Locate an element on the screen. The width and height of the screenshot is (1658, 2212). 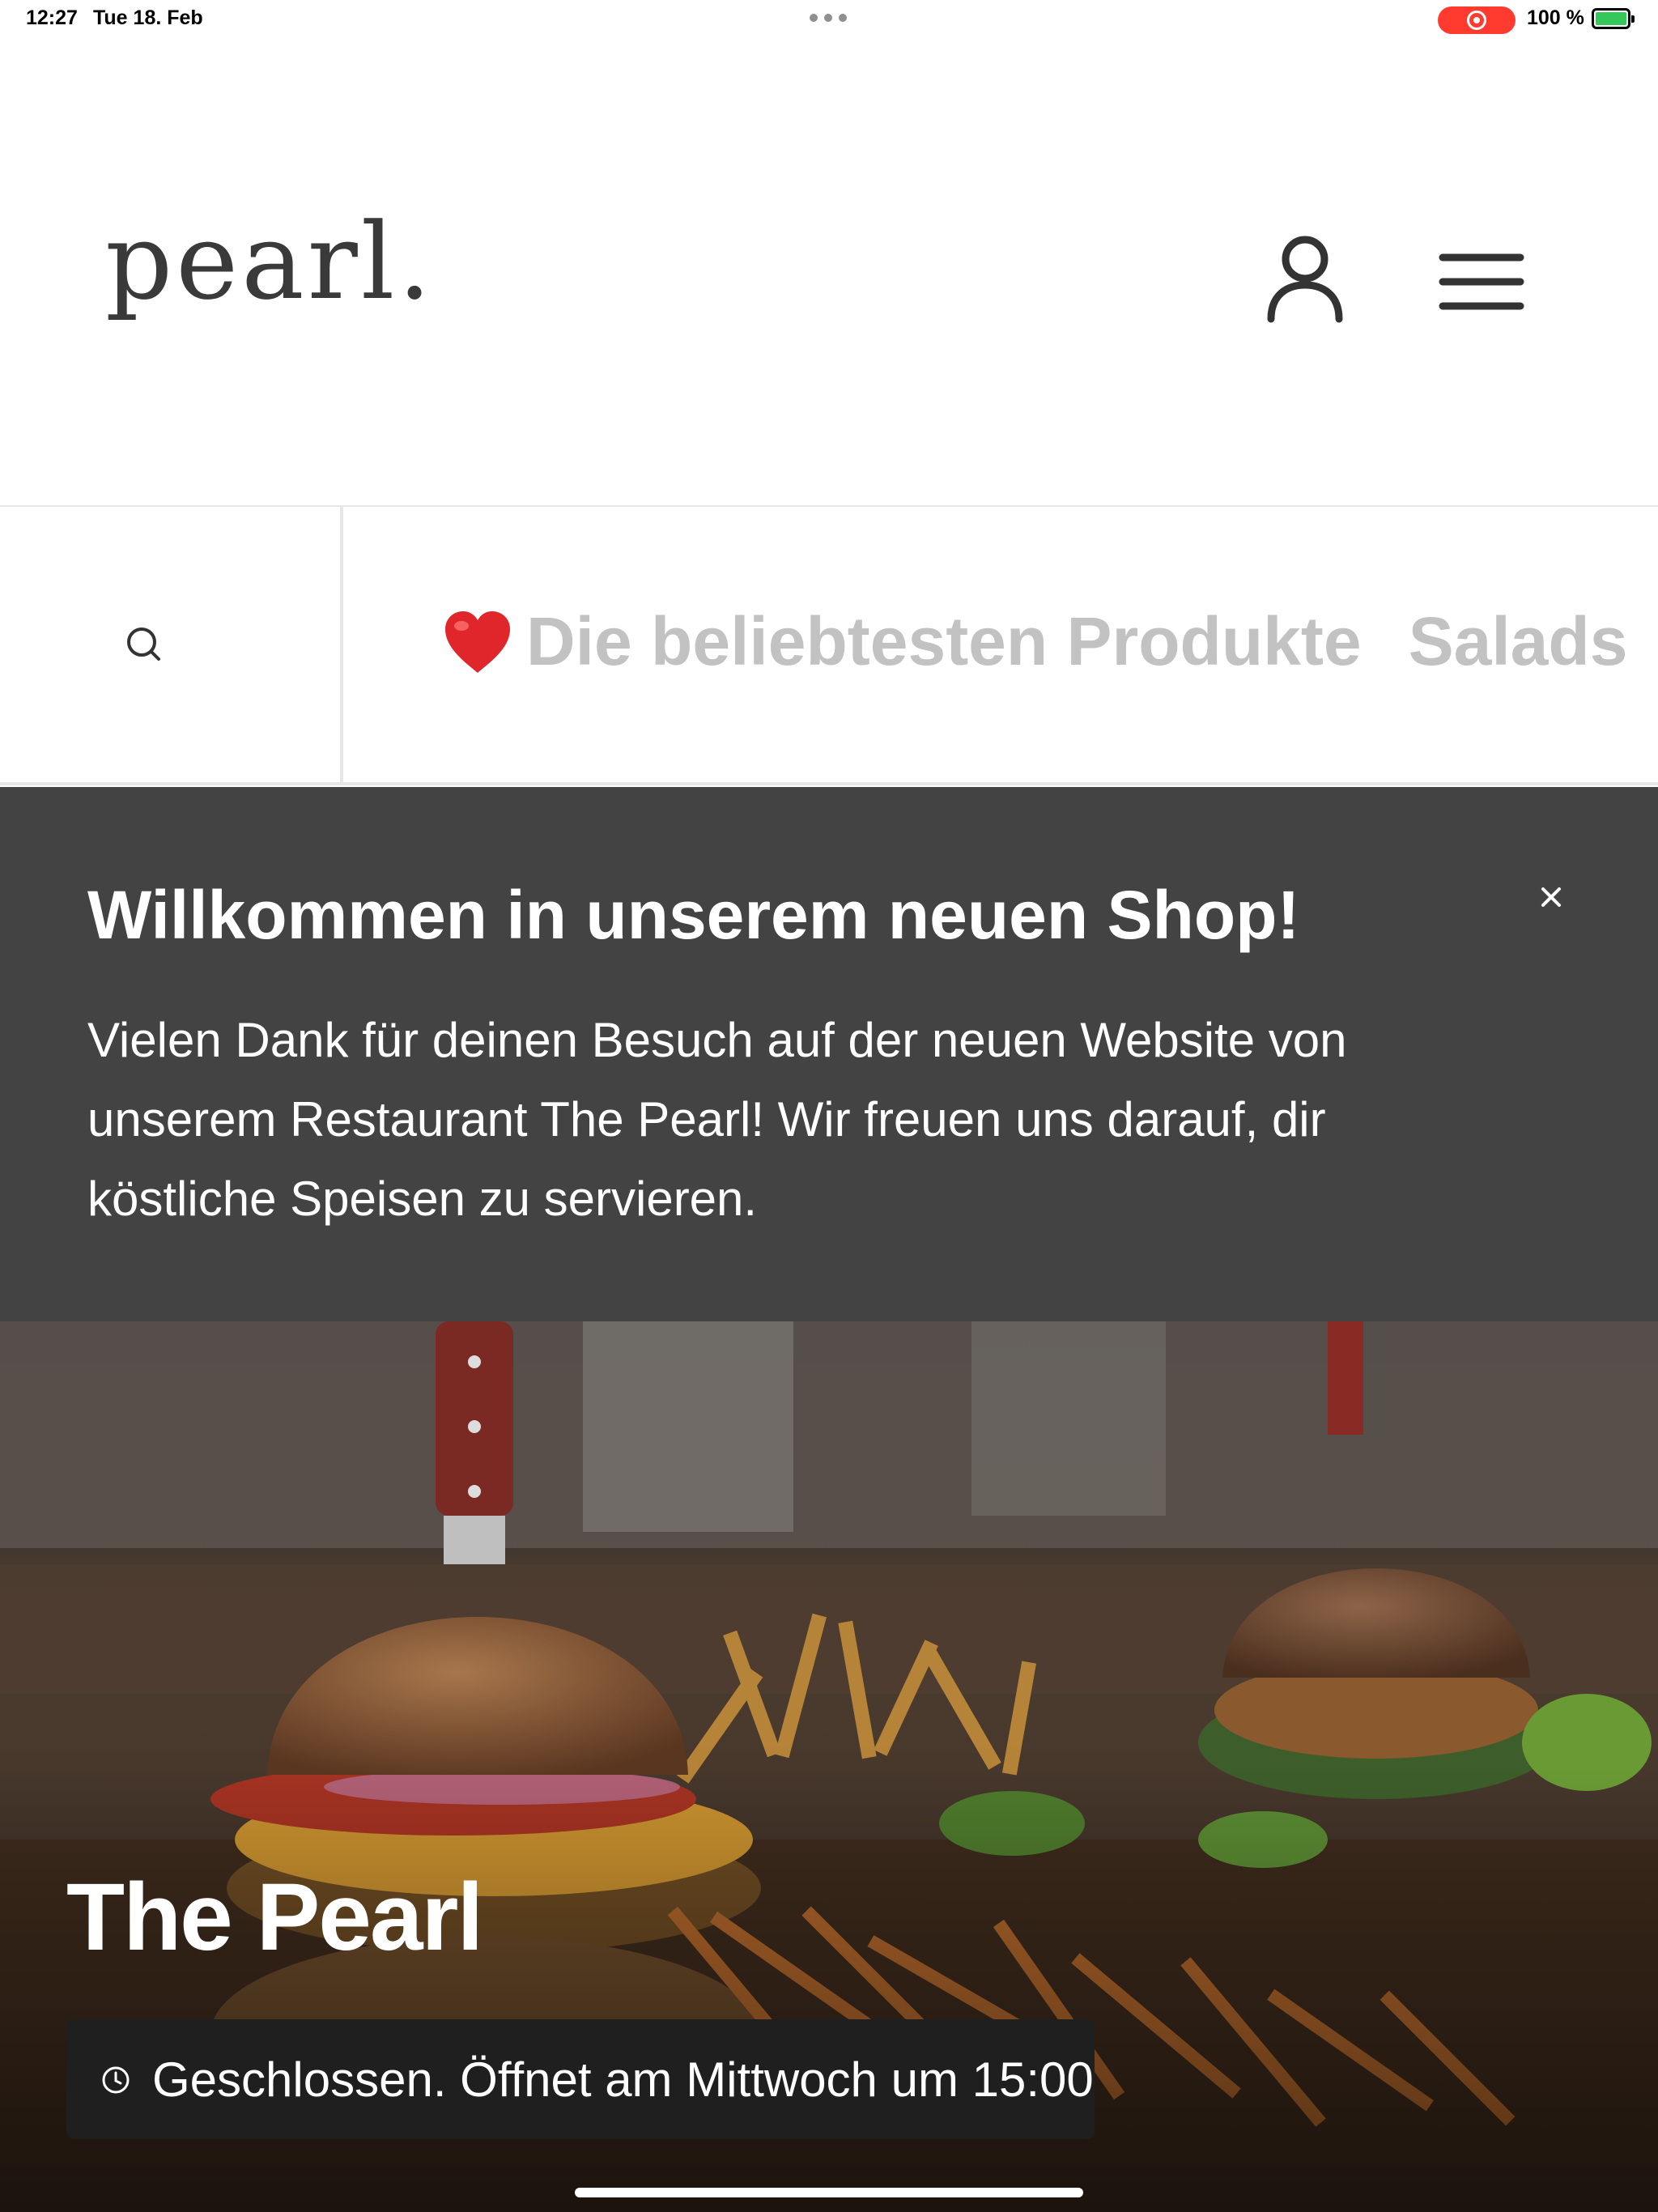
battery-icon is located at coordinates (1613, 19).